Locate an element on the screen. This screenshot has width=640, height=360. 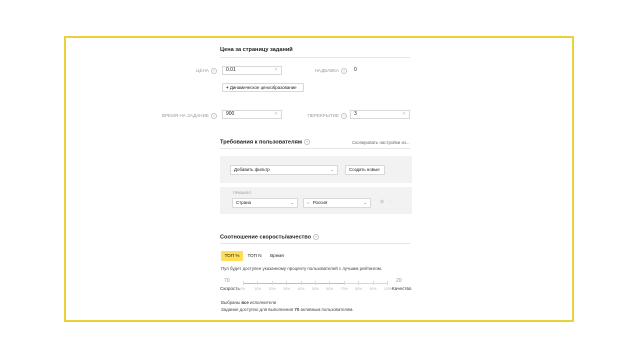
quality-label: Качество is located at coordinates (402, 288).